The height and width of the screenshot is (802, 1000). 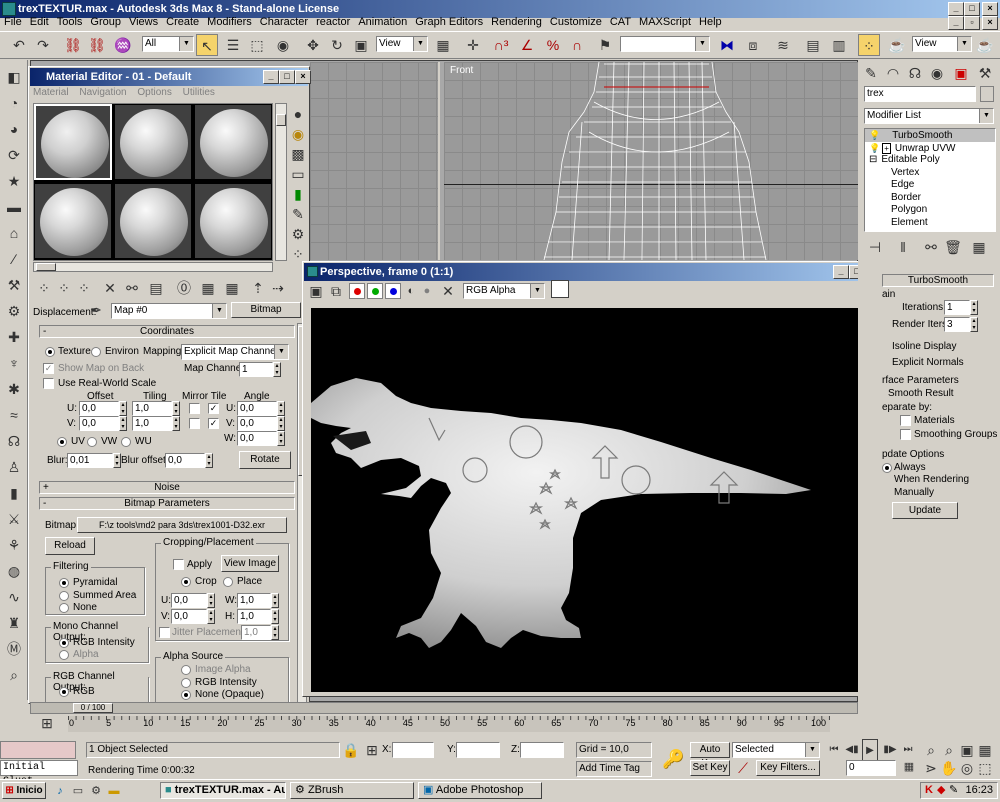 What do you see at coordinates (929, 790) in the screenshot?
I see `tray-icon-1: K` at bounding box center [929, 790].